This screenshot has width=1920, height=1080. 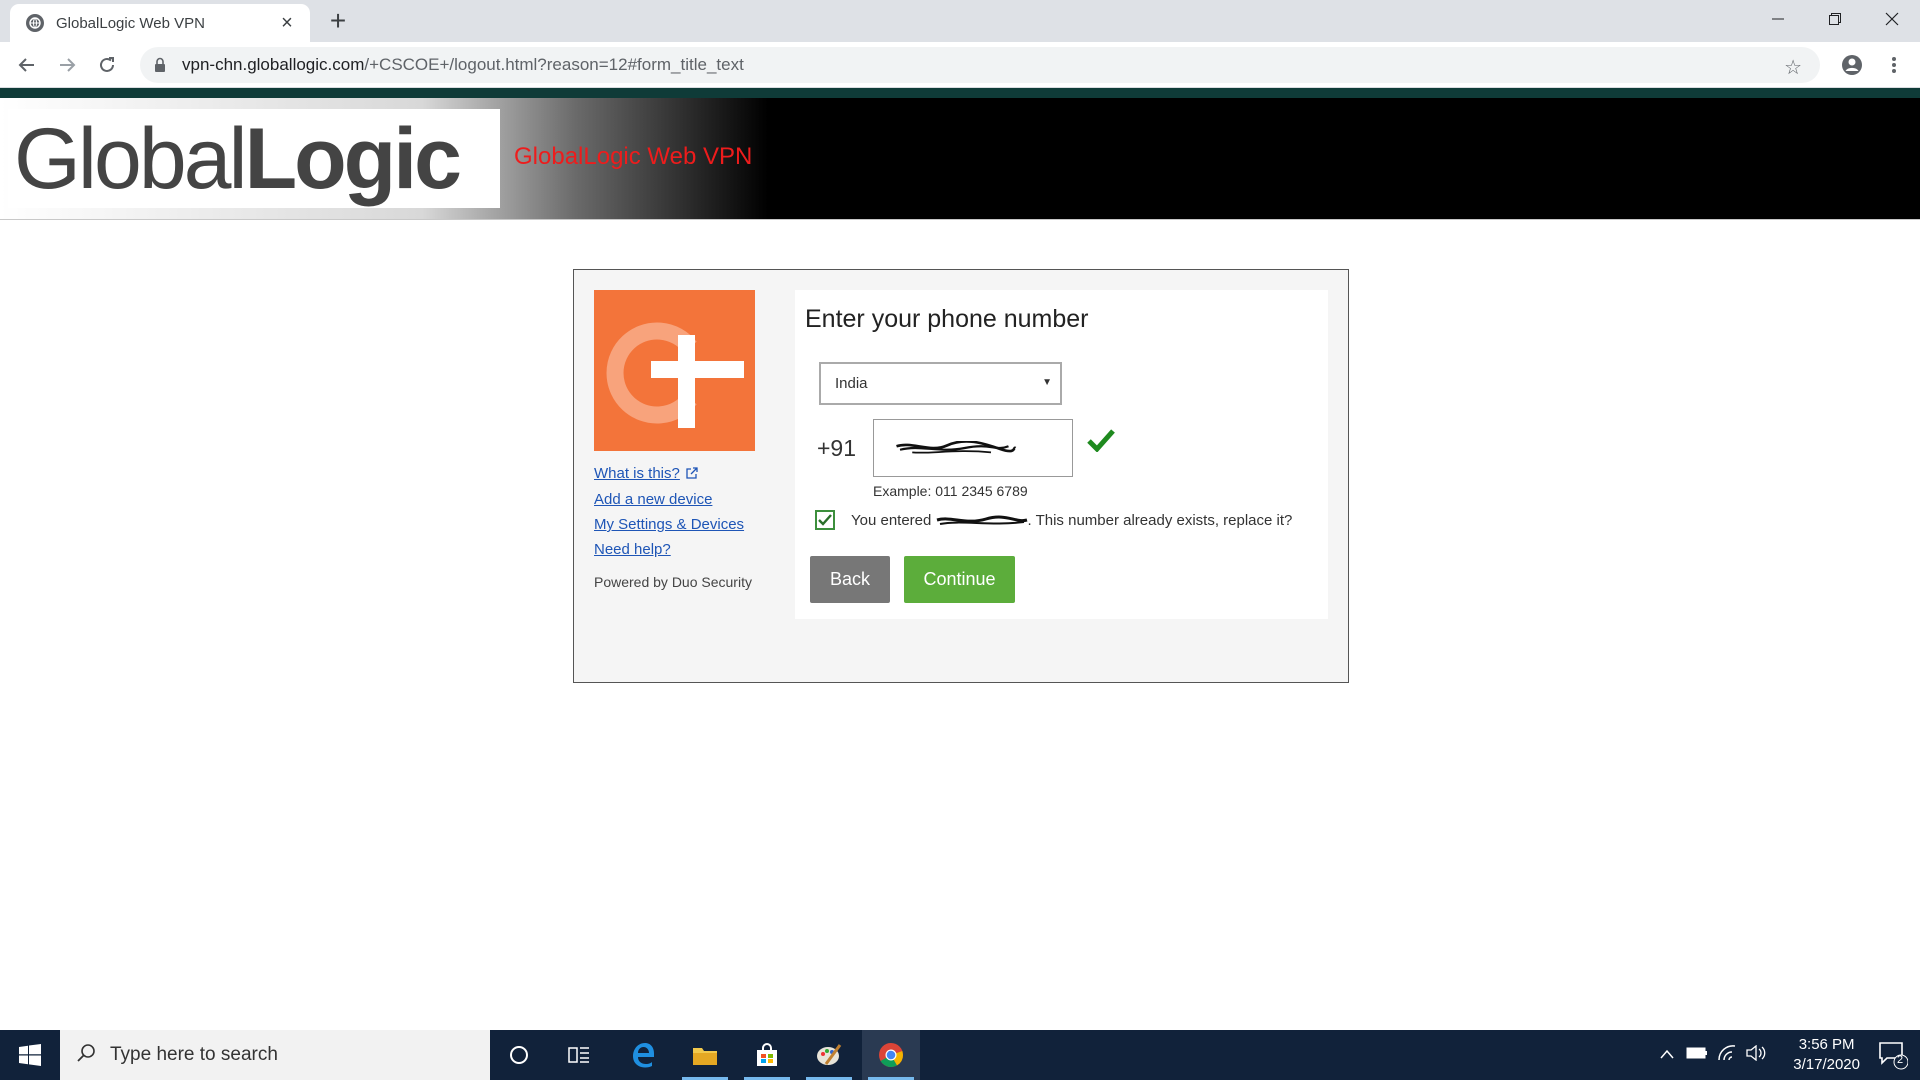 I want to click on new-tab-button: +, so click(x=338, y=22).